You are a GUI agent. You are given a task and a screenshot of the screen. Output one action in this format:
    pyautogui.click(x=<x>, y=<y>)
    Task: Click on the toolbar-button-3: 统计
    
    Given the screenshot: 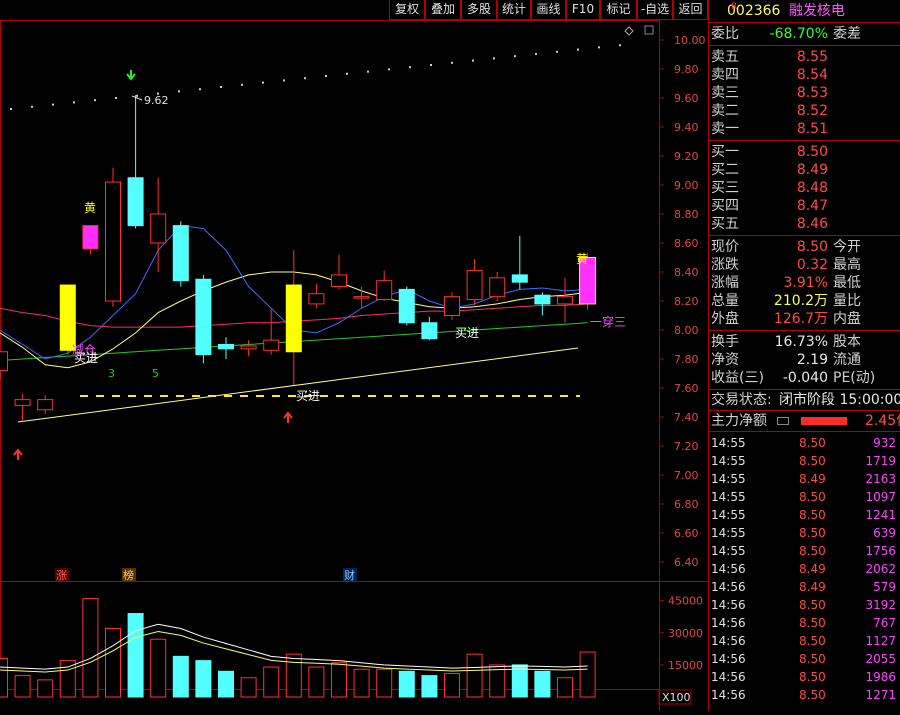 What is the action you would take?
    pyautogui.click(x=514, y=10)
    